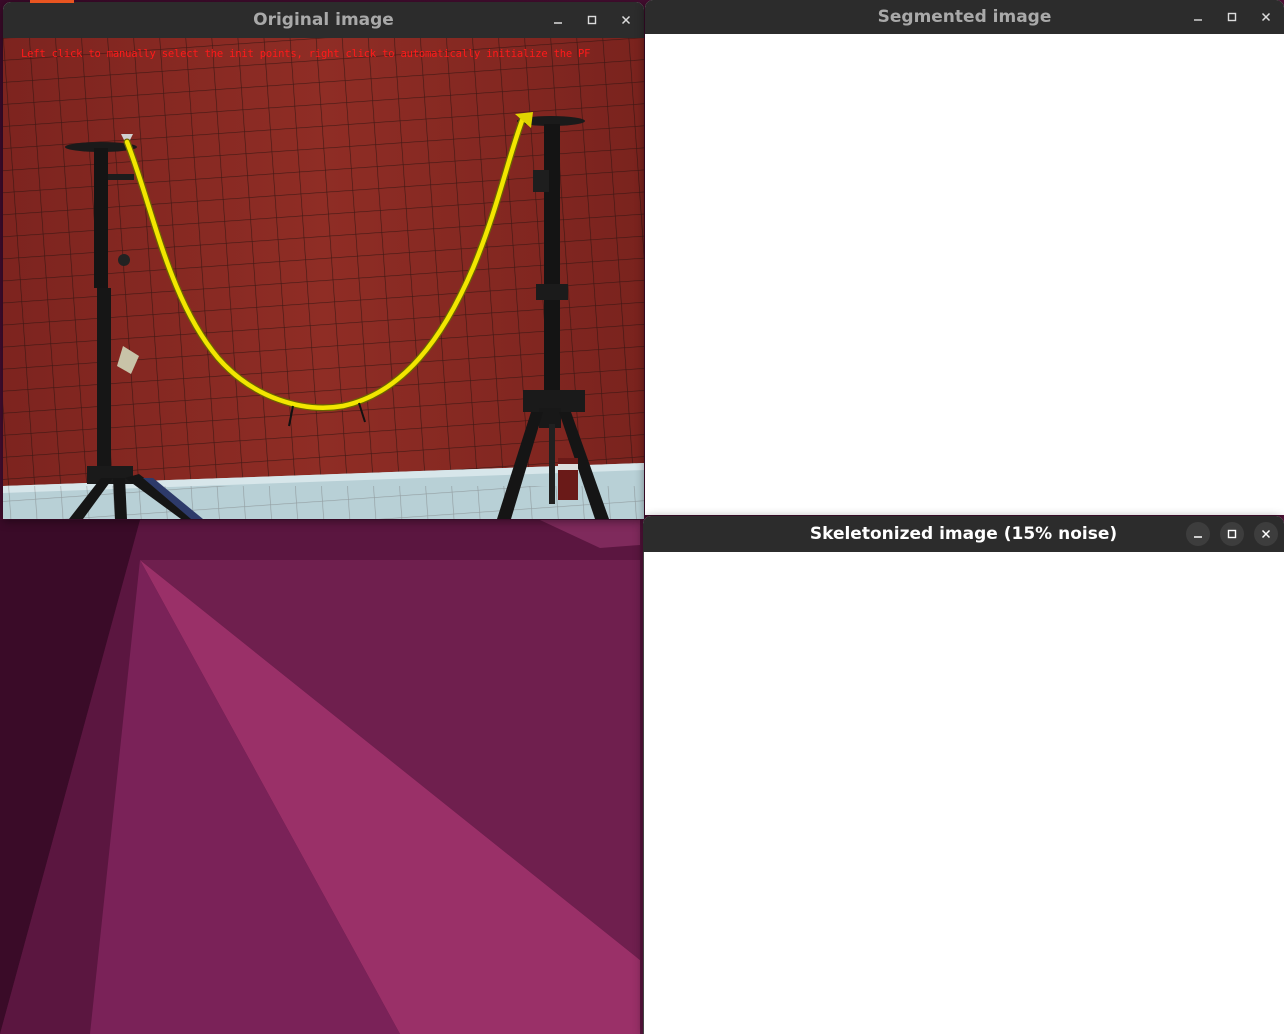  I want to click on titlebar: Skeletonized image (15% noise), so click(963, 534).